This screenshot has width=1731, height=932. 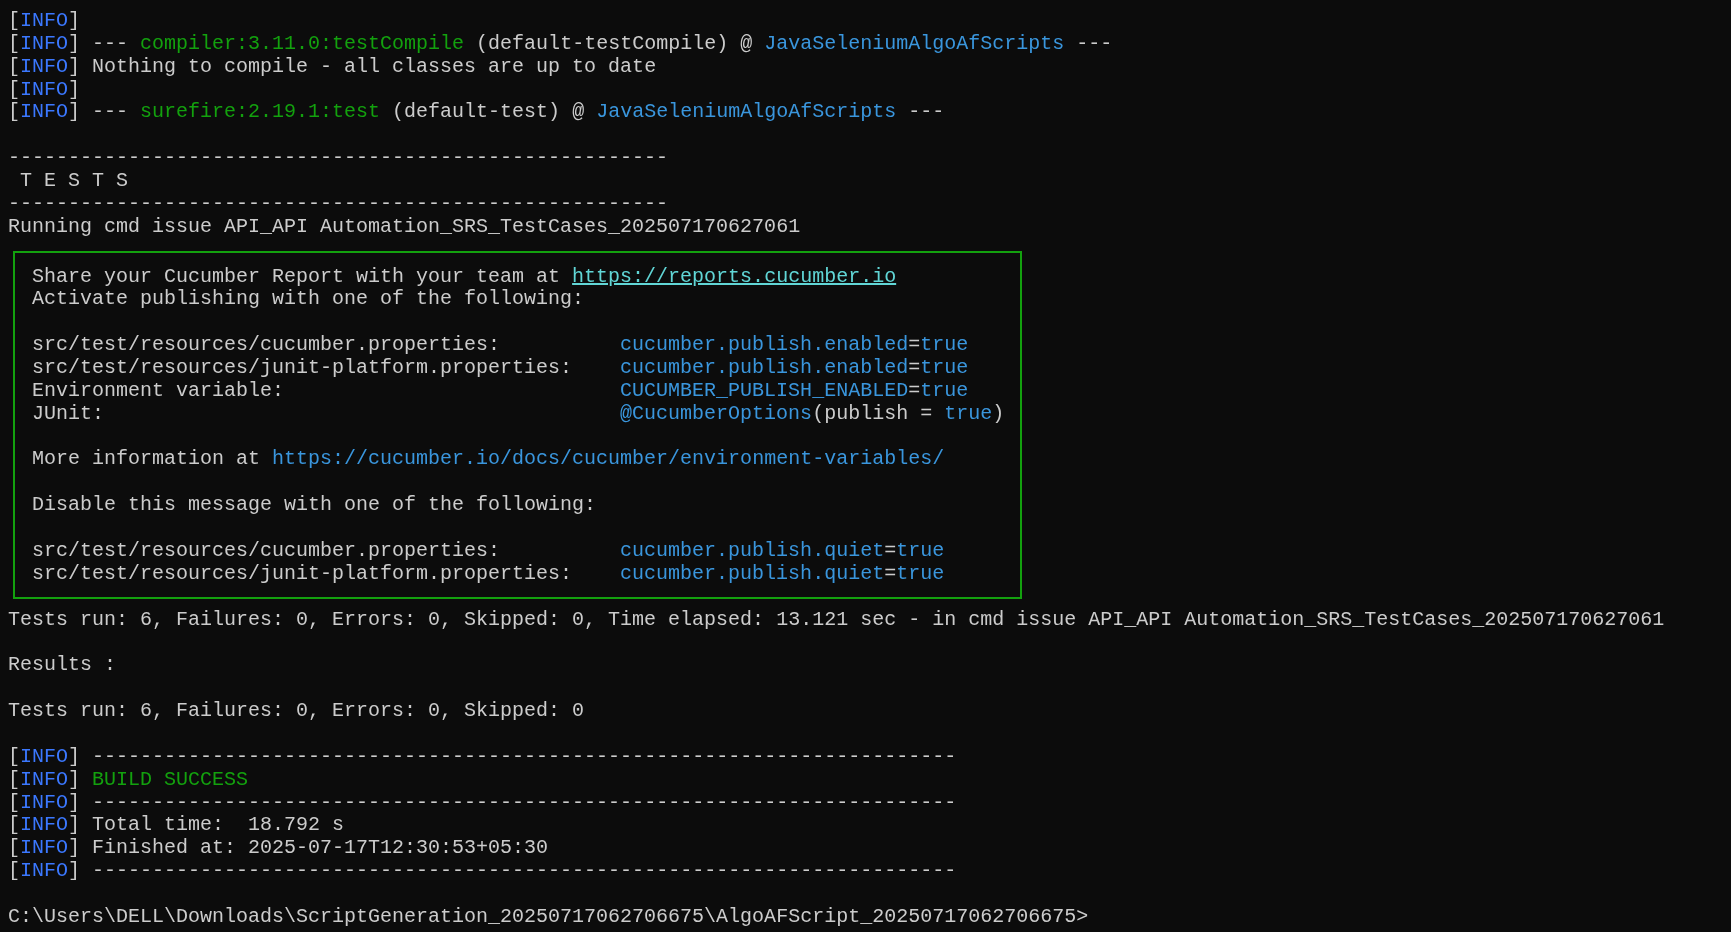 What do you see at coordinates (296, 711) in the screenshot?
I see `console-line: Tests run: 6, Failures: 0, Errors: 0, Skipped: 0` at bounding box center [296, 711].